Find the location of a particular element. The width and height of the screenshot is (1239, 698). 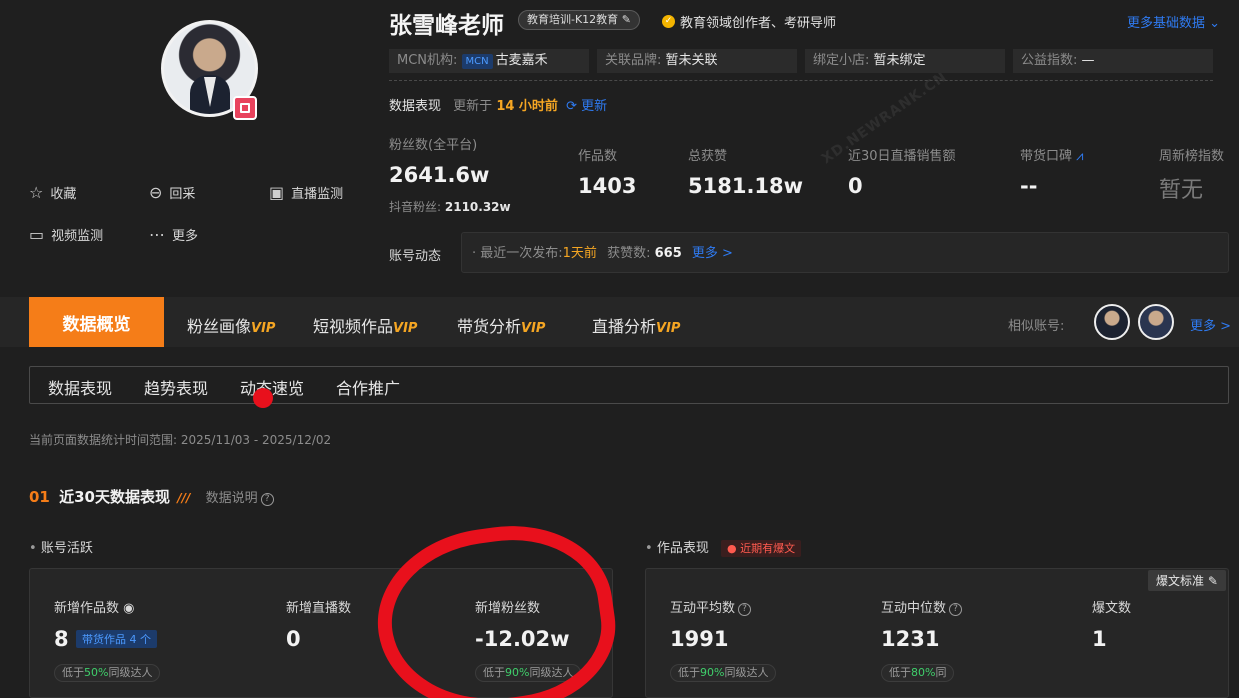

compare-pill: 低于50%同级达人 is located at coordinates (107, 673).